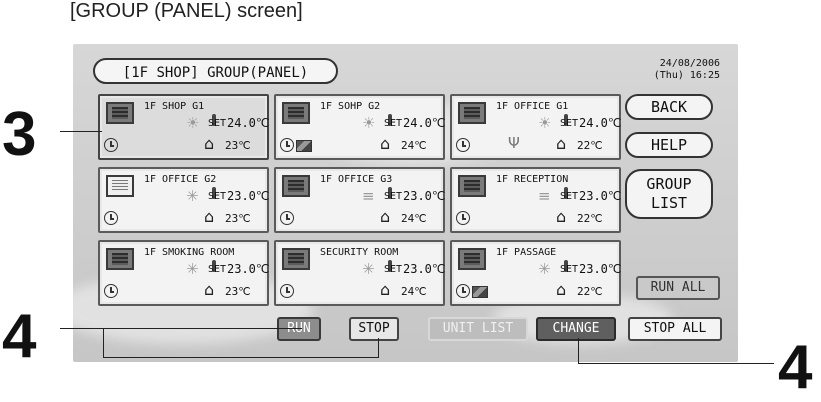 This screenshot has height=402, width=821. What do you see at coordinates (669, 194) in the screenshot?
I see `group-list-button: GROUP LIST` at bounding box center [669, 194].